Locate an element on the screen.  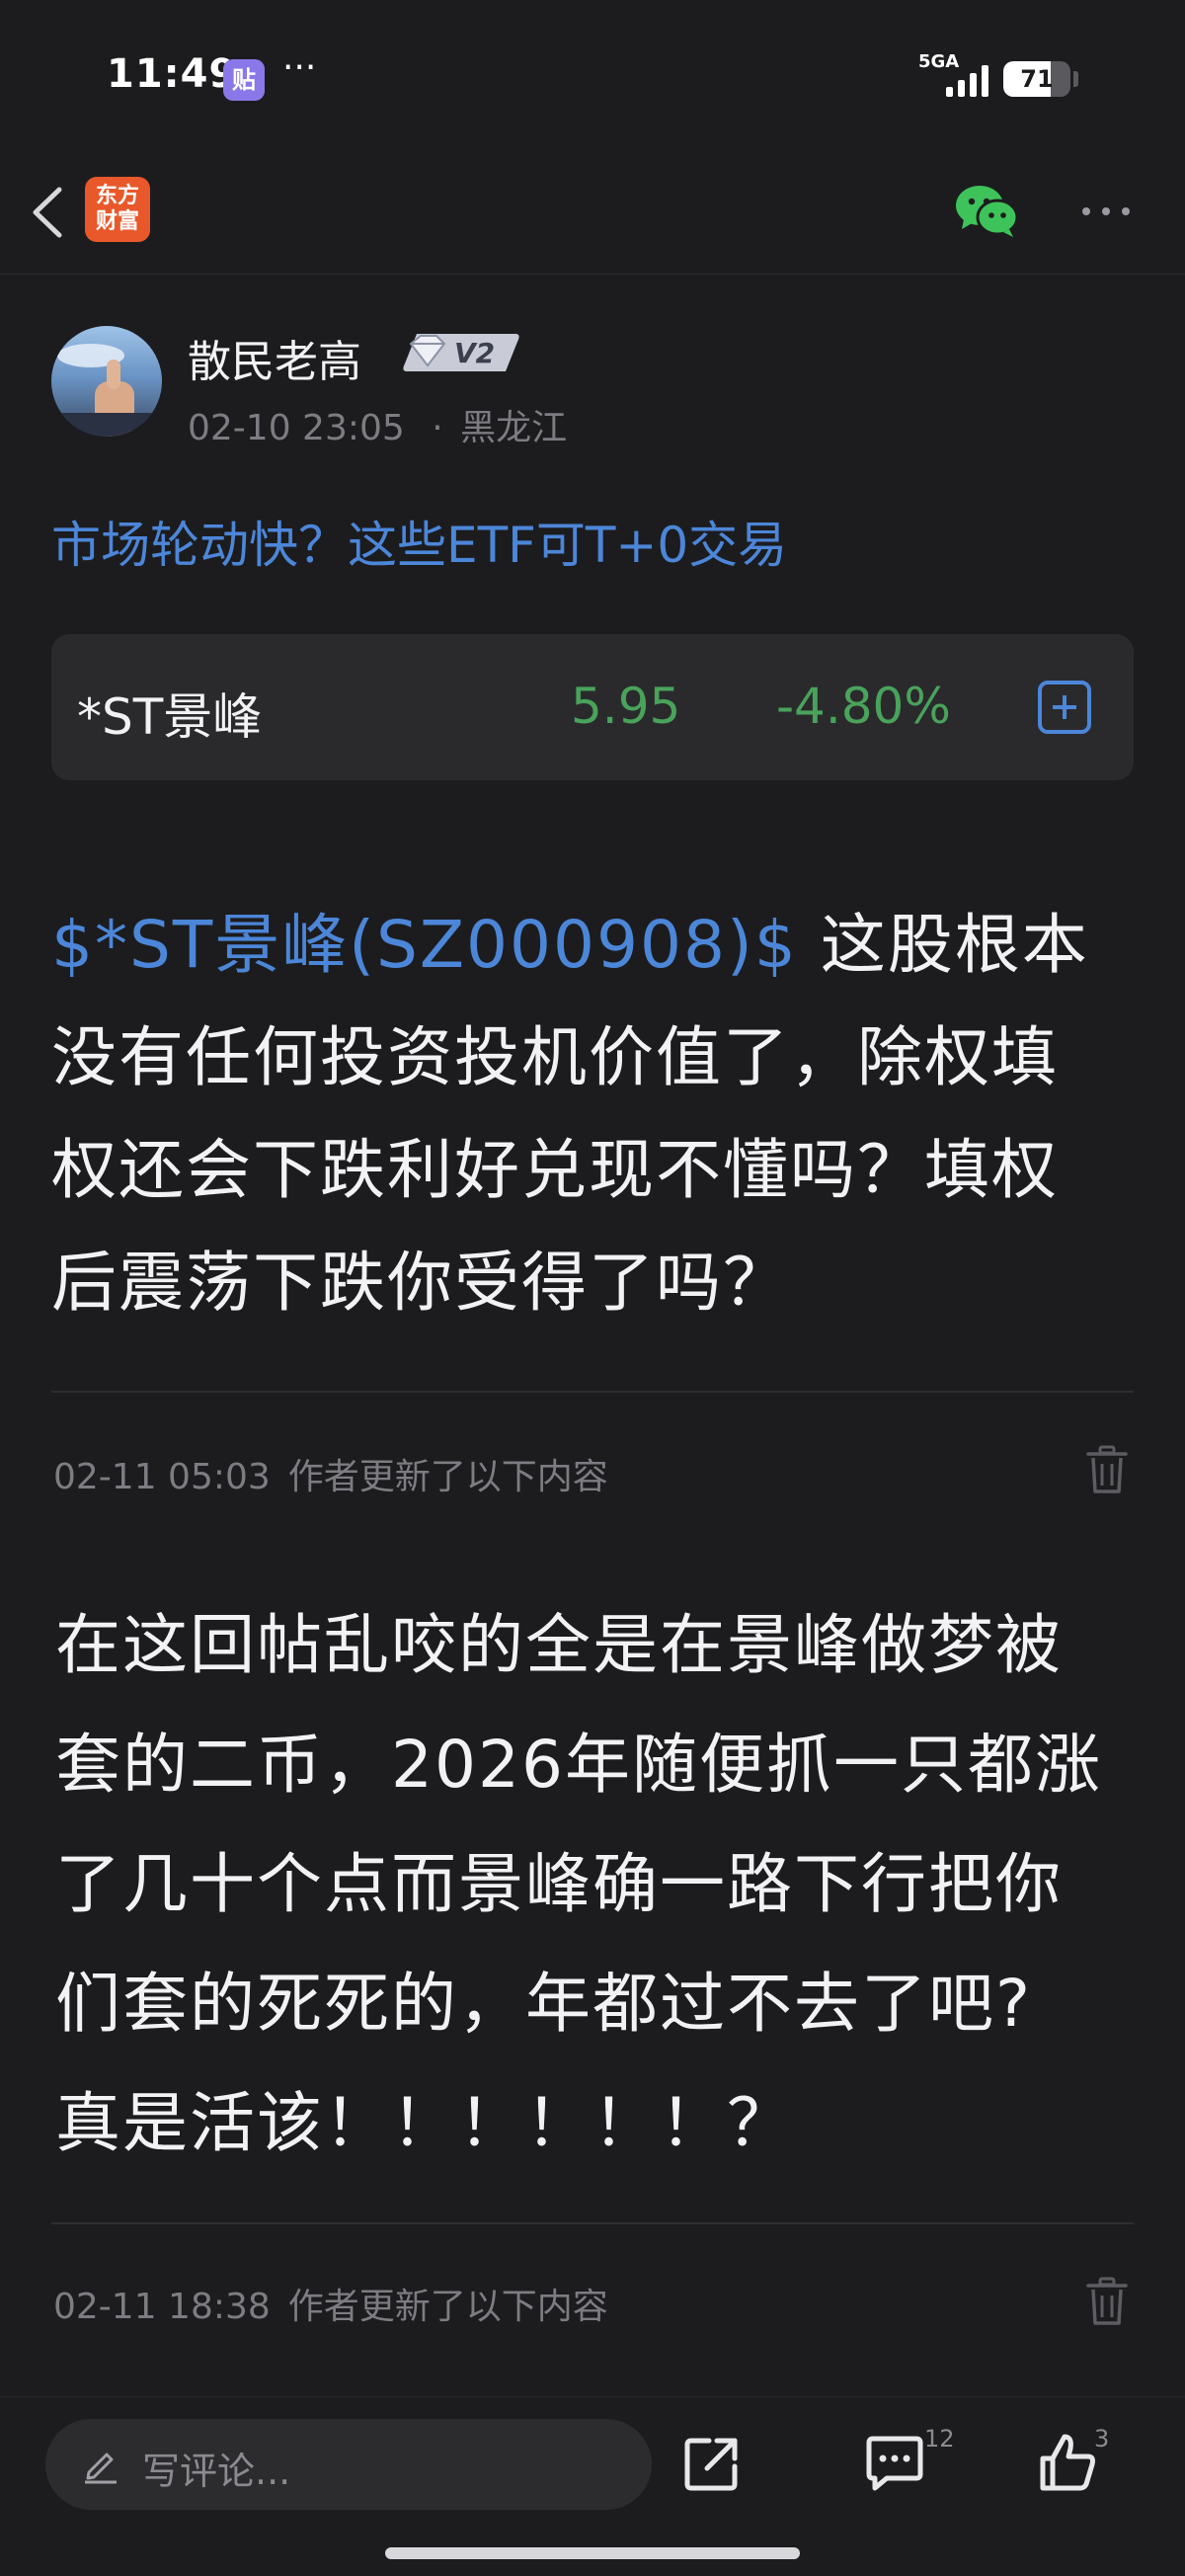
status-more-icon: ··· is located at coordinates (300, 67).